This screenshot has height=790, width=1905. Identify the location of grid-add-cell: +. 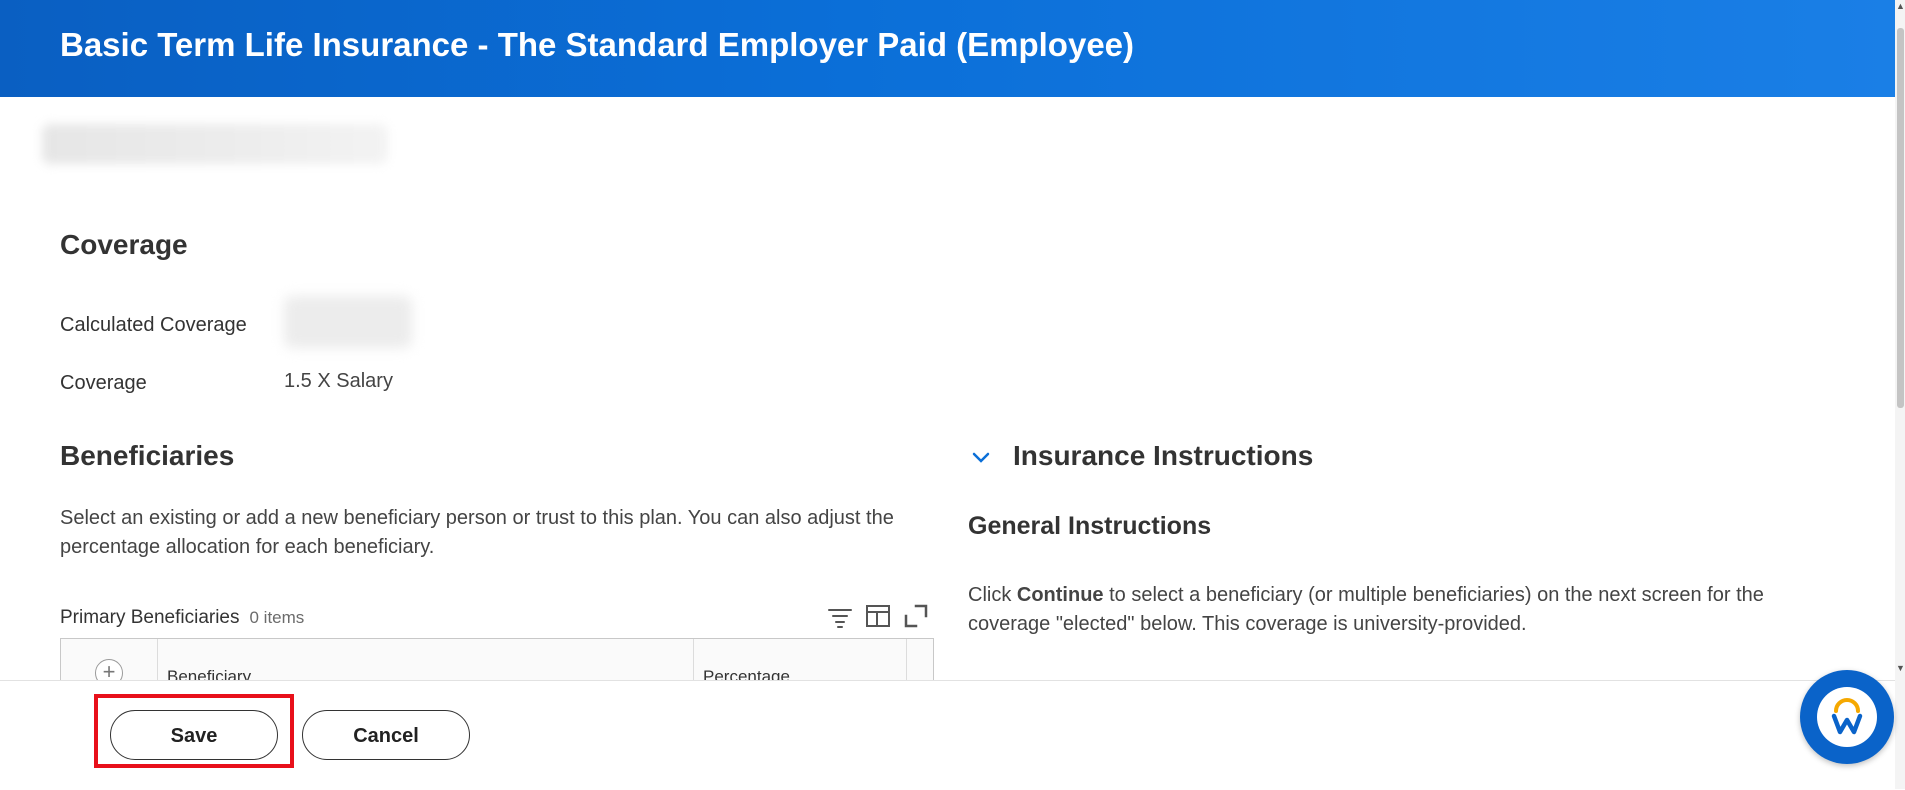
(109, 660).